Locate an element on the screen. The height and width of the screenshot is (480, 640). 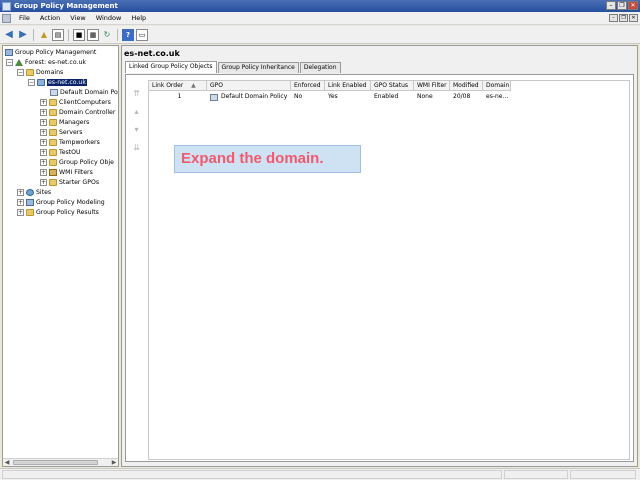
tree-label: Sites is located at coordinates (44, 192).